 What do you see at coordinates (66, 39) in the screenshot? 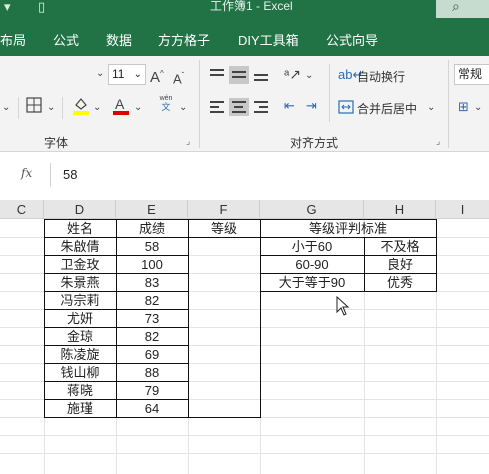
I see `tab-formulas: 公式` at bounding box center [66, 39].